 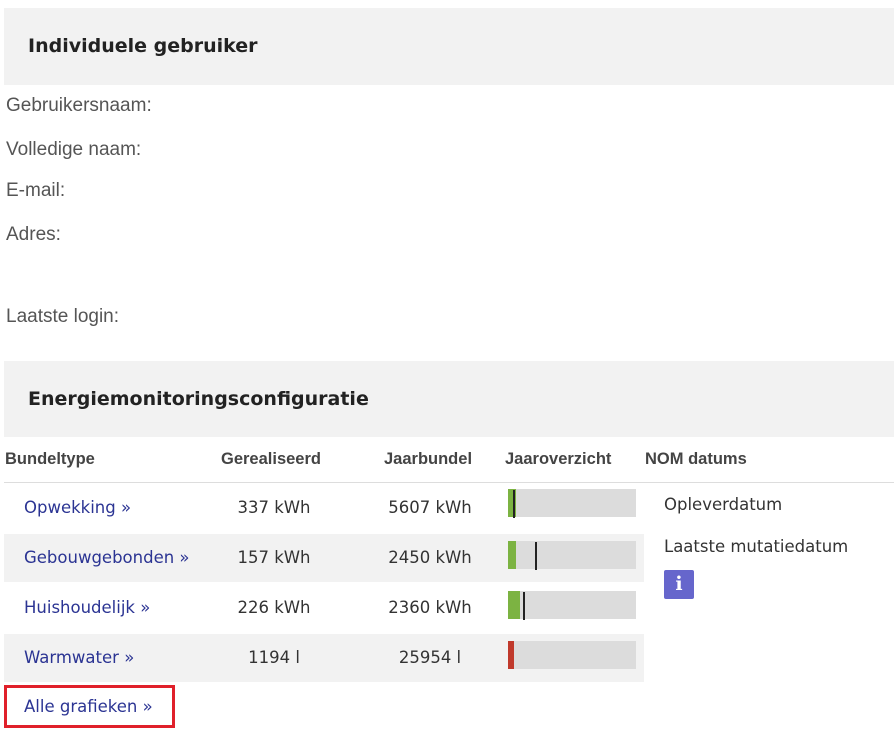 I want to click on yearbundle-value: 2360 kWh, so click(x=430, y=607).